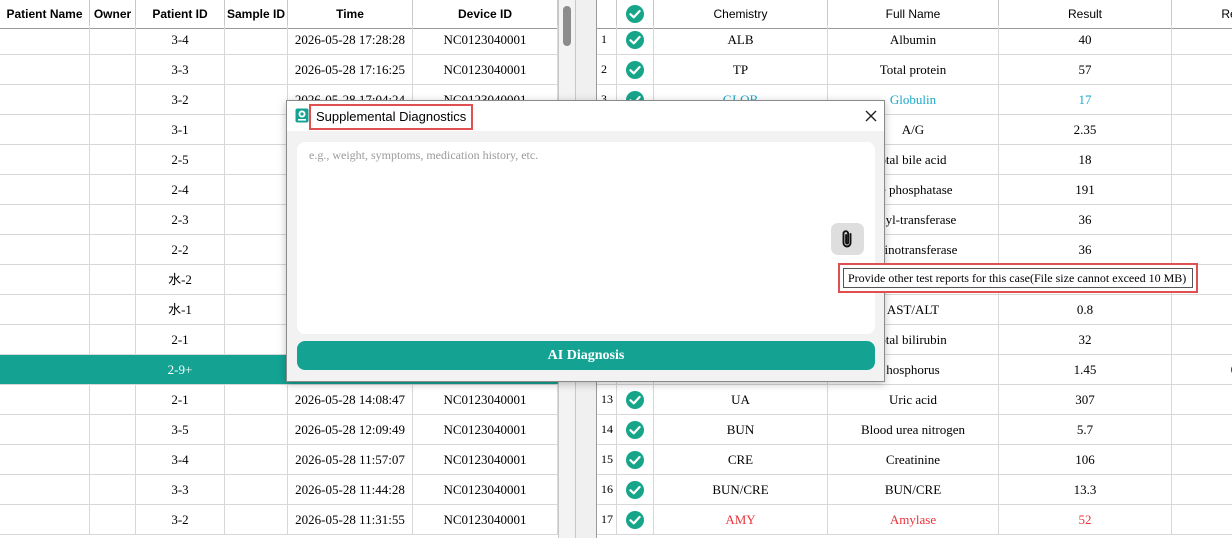  Describe the element at coordinates (1085, 489) in the screenshot. I see `cell-result: 13.3` at that location.